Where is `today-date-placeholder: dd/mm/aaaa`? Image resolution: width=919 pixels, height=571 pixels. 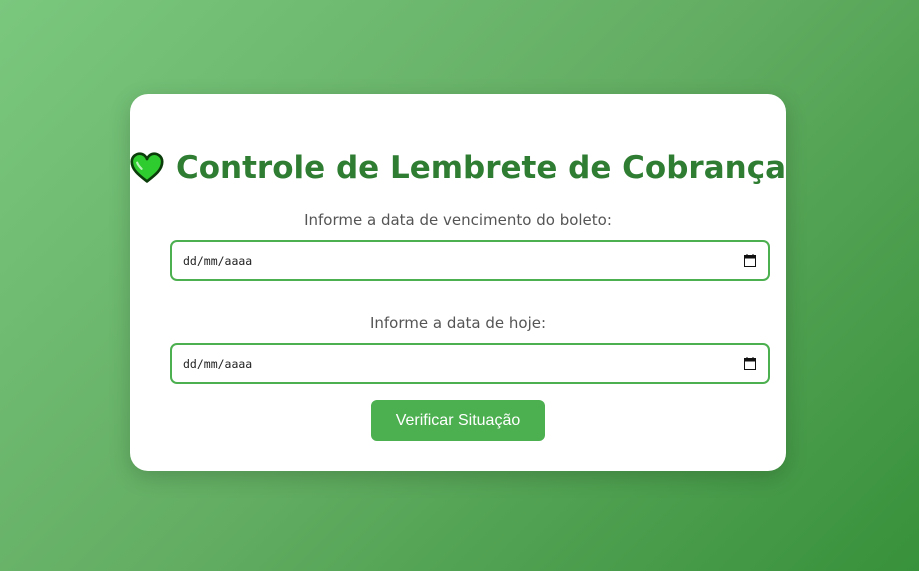 today-date-placeholder: dd/mm/aaaa is located at coordinates (218, 363).